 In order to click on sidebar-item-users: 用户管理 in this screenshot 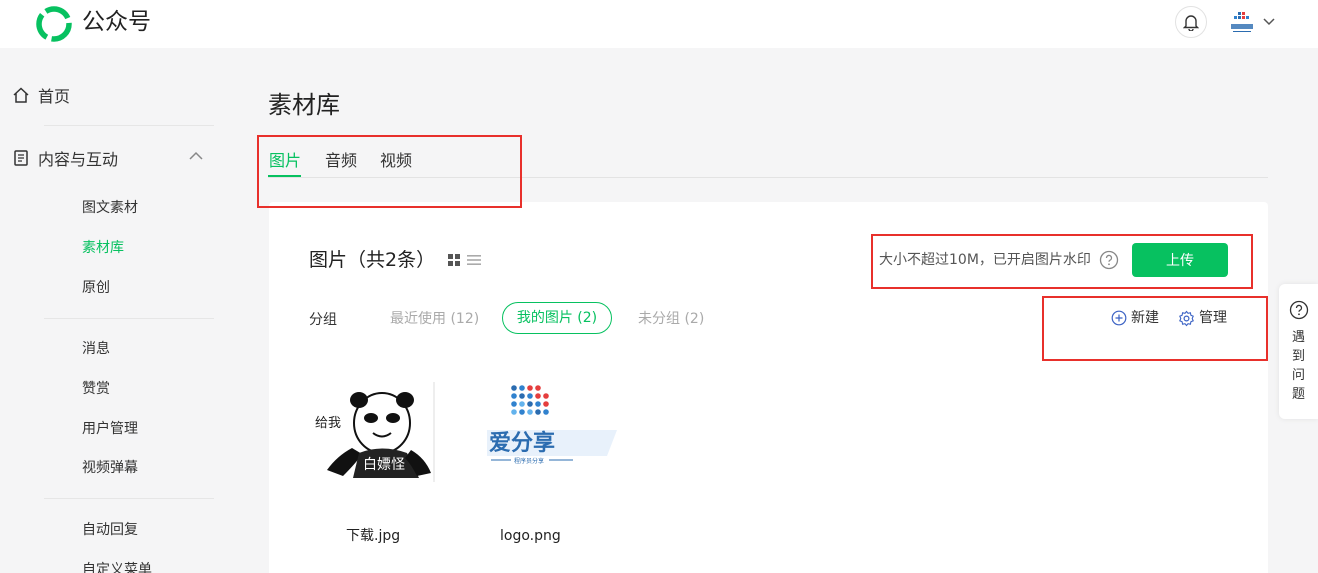, I will do `click(110, 429)`.